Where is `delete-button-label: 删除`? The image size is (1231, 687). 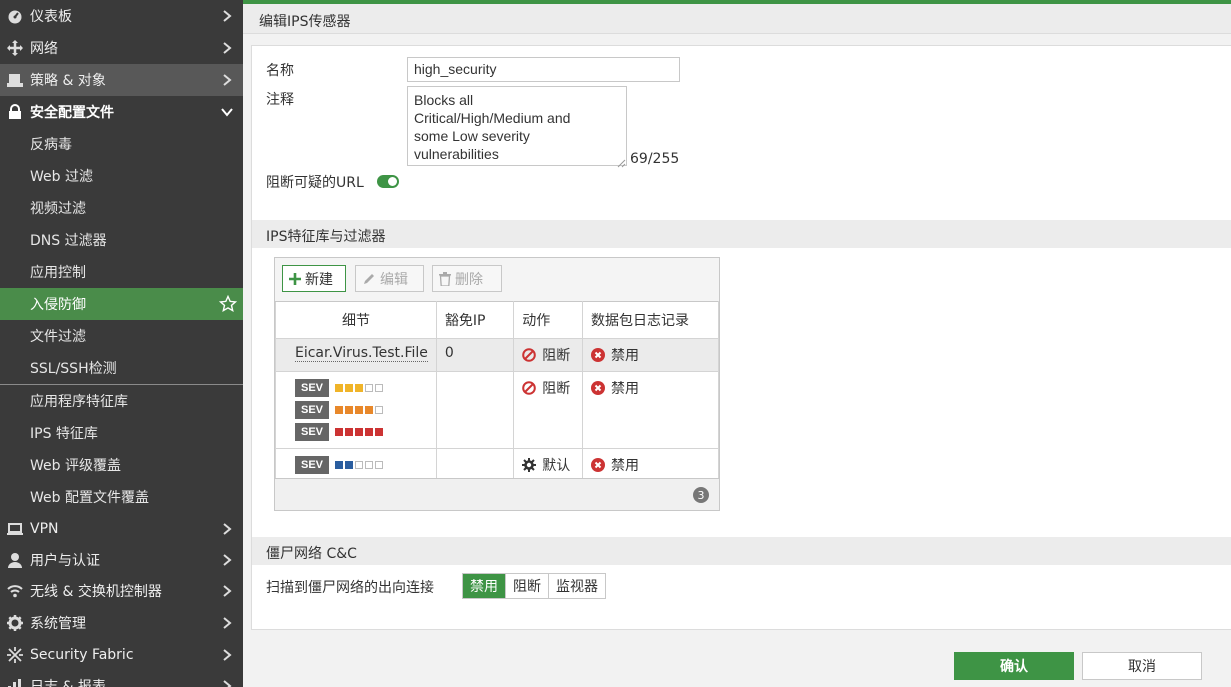 delete-button-label: 删除 is located at coordinates (469, 279).